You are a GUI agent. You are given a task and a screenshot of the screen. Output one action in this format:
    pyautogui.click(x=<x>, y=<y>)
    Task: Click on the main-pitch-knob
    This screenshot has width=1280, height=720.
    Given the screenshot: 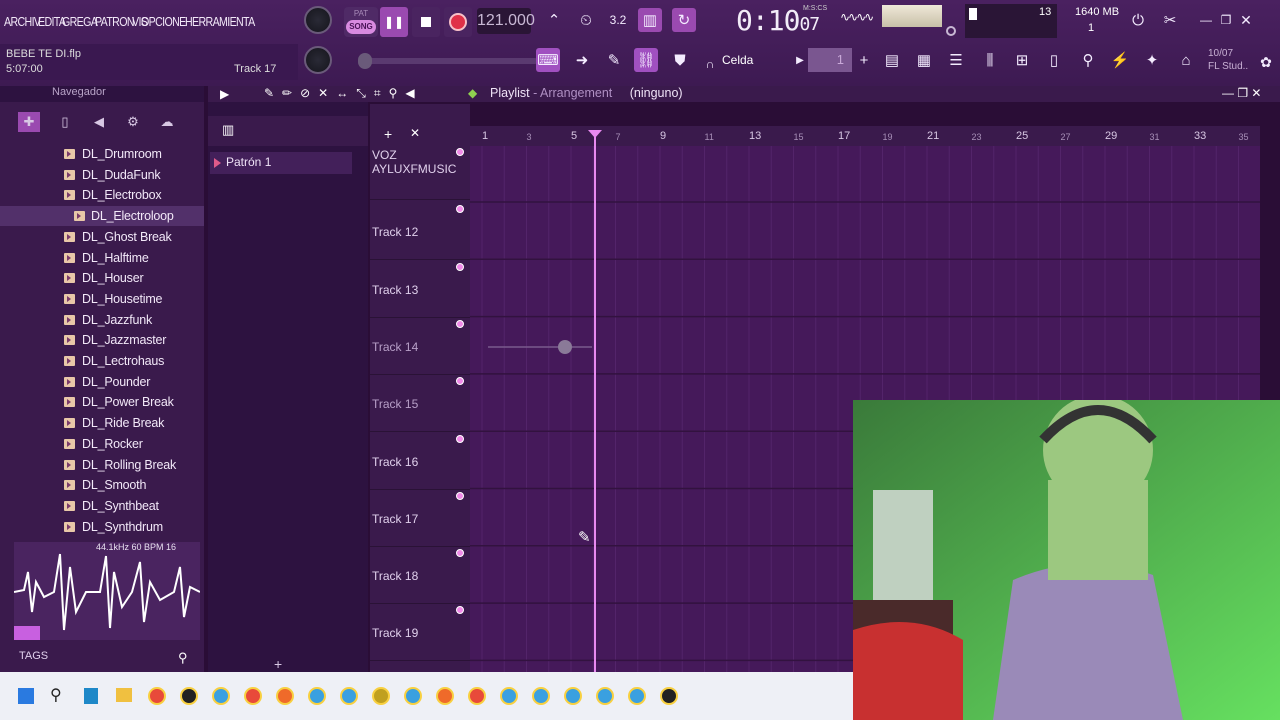 What is the action you would take?
    pyautogui.click(x=318, y=60)
    